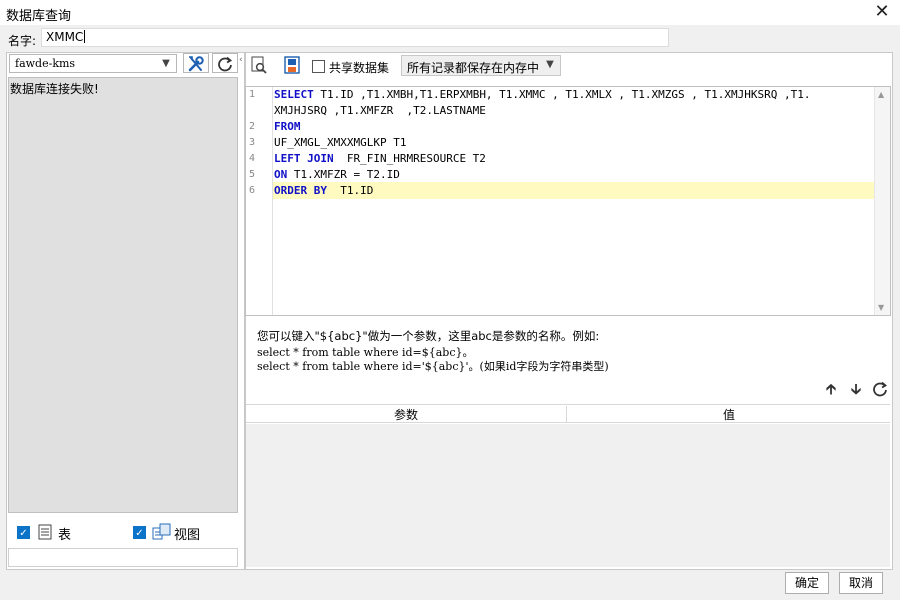  I want to click on scroll-up-icon: ▲, so click(881, 94).